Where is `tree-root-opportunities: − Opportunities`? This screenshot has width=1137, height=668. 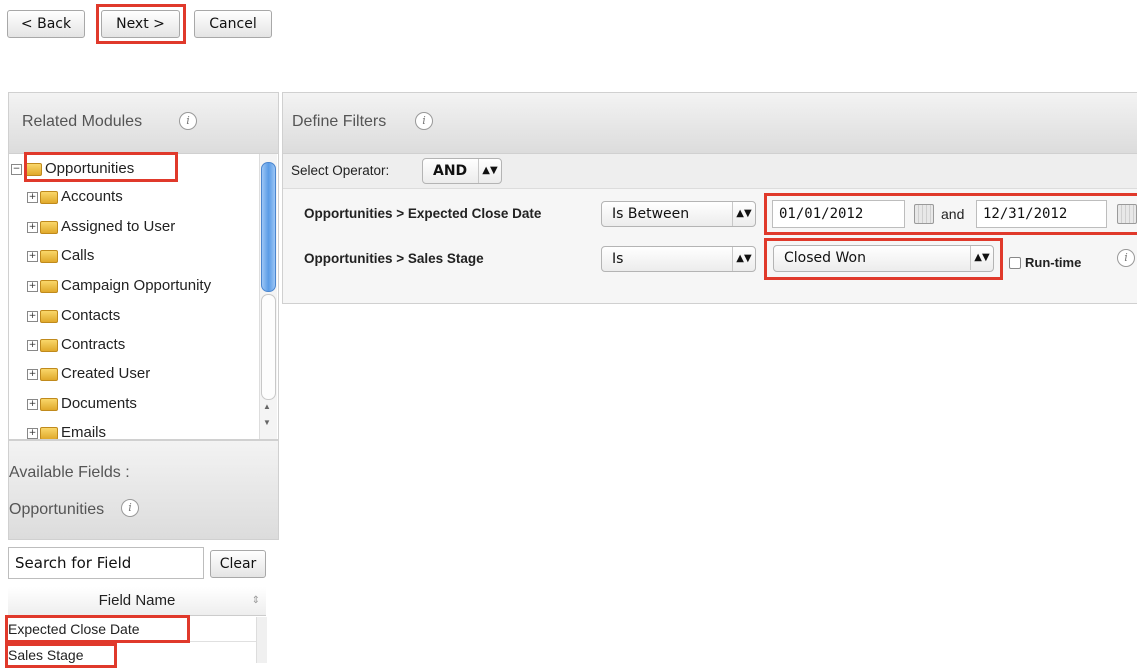
tree-root-opportunities: − Opportunities is located at coordinates (72, 169).